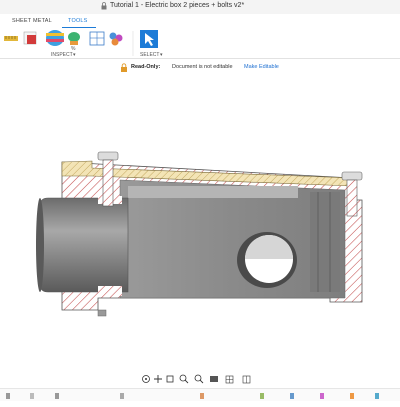 The image size is (400, 407). What do you see at coordinates (200, 21) in the screenshot?
I see `toolbar-tabs: SHEET METAL TOOLS` at bounding box center [200, 21].